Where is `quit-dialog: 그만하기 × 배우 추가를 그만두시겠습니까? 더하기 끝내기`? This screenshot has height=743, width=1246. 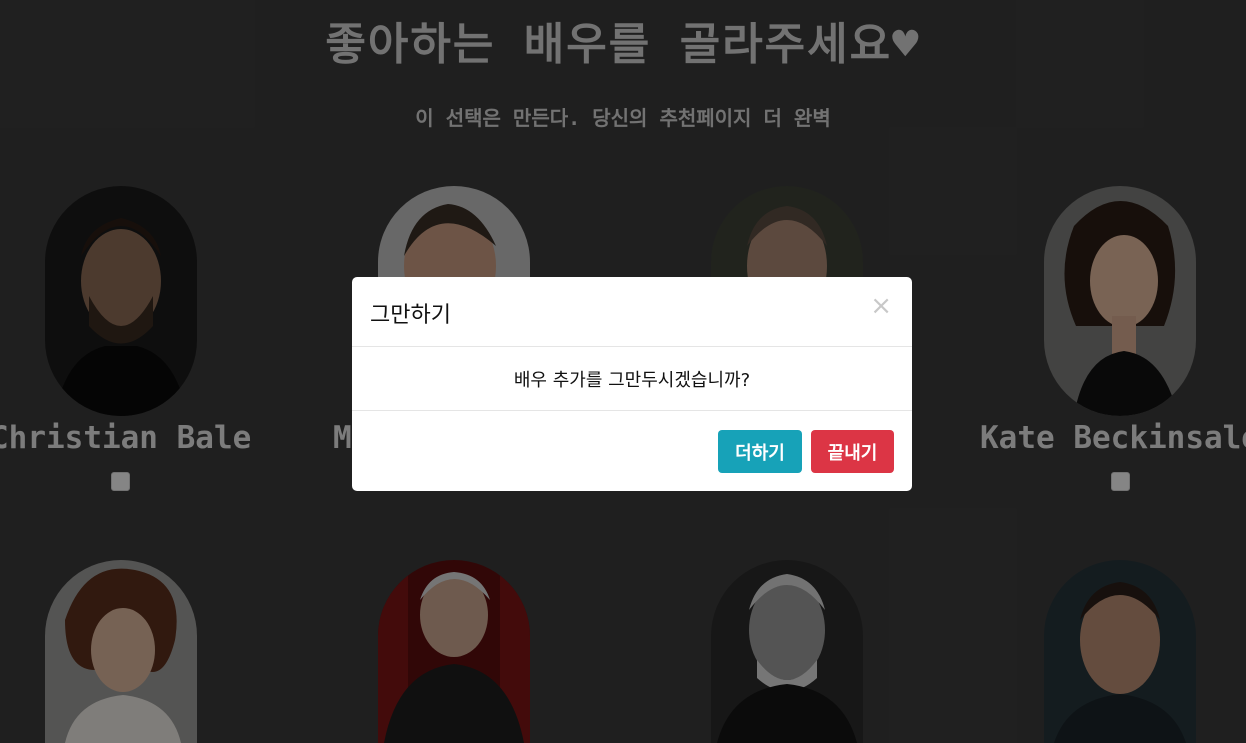
quit-dialog: 그만하기 × 배우 추가를 그만두시겠습니까? 더하기 끝내기 is located at coordinates (632, 384).